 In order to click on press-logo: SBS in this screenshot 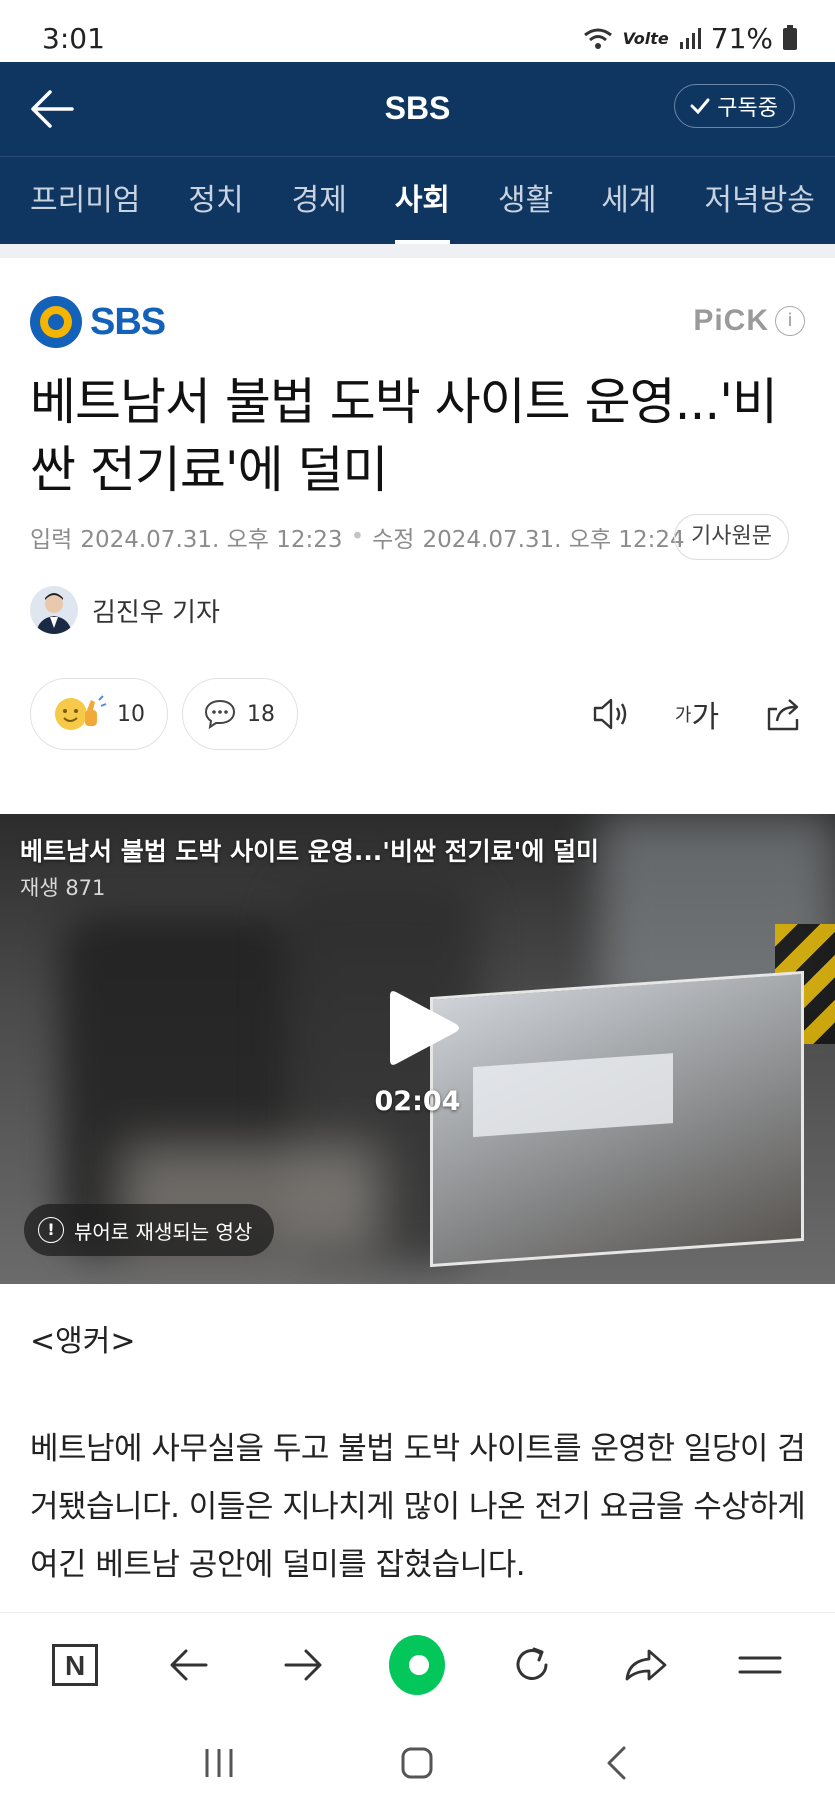, I will do `click(98, 322)`.